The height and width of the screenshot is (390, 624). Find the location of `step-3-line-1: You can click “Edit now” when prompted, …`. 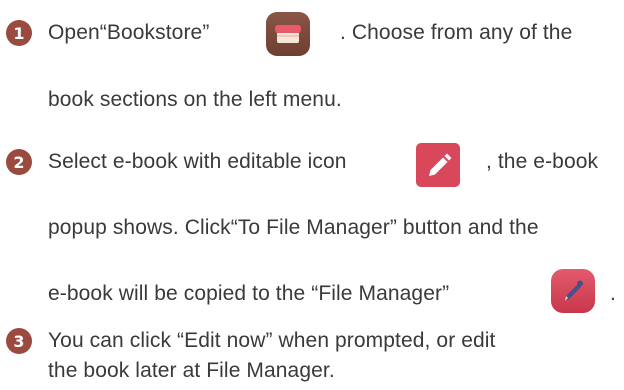

step-3-line-1: You can click “Edit now” when prompted, … is located at coordinates (272, 340).